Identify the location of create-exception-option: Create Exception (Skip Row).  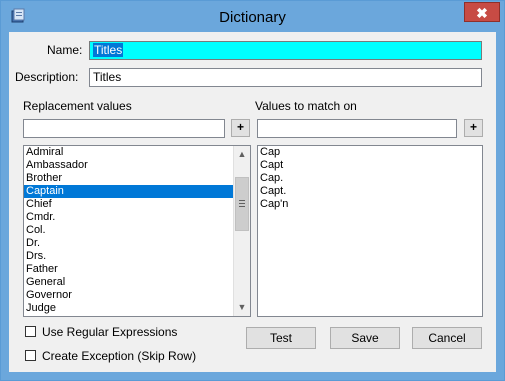
(111, 355).